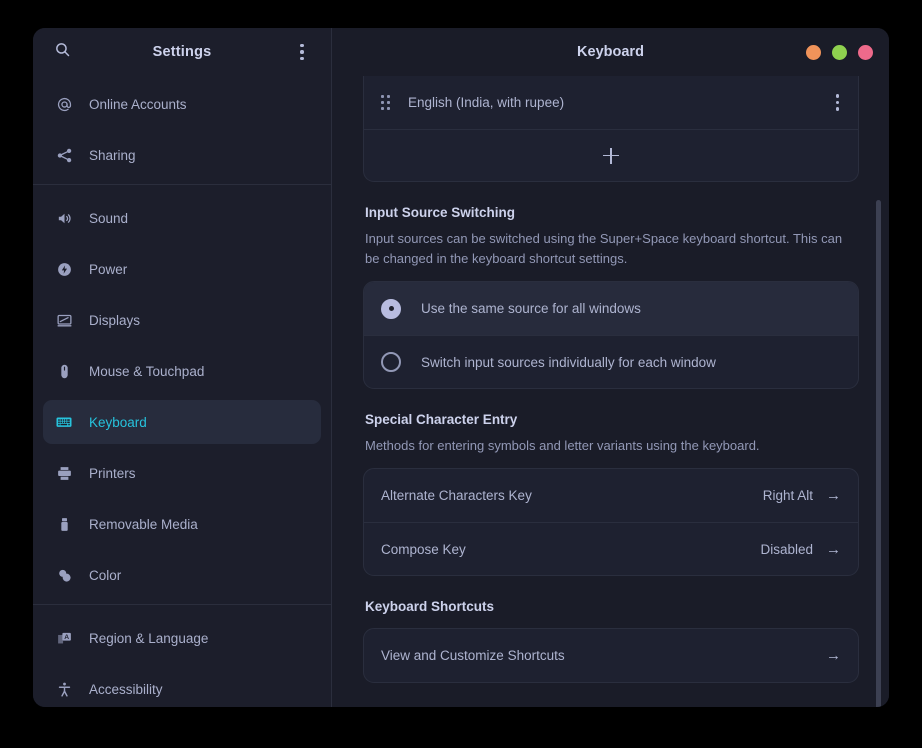 The image size is (922, 748). Describe the element at coordinates (385, 102) in the screenshot. I see `drag-handle-icon` at that location.